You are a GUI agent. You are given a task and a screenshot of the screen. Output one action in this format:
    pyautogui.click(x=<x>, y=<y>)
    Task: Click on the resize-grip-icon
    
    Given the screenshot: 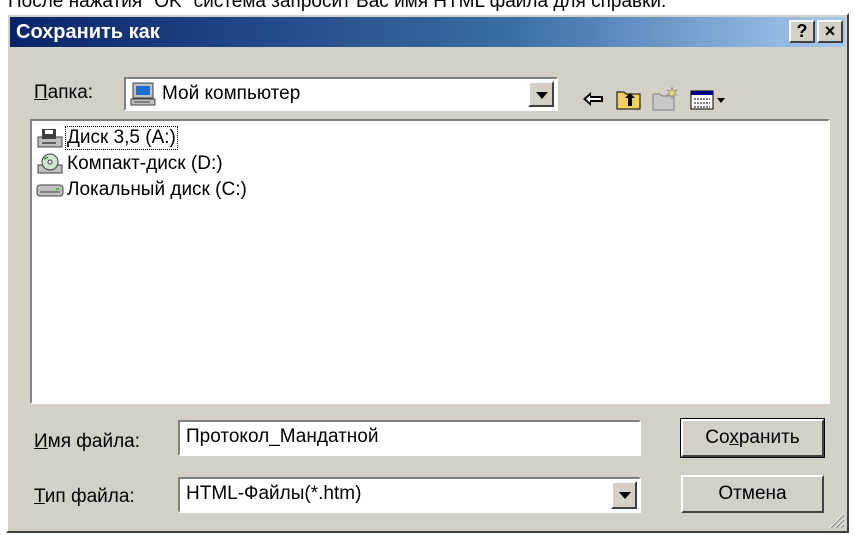 What is the action you would take?
    pyautogui.click(x=836, y=520)
    